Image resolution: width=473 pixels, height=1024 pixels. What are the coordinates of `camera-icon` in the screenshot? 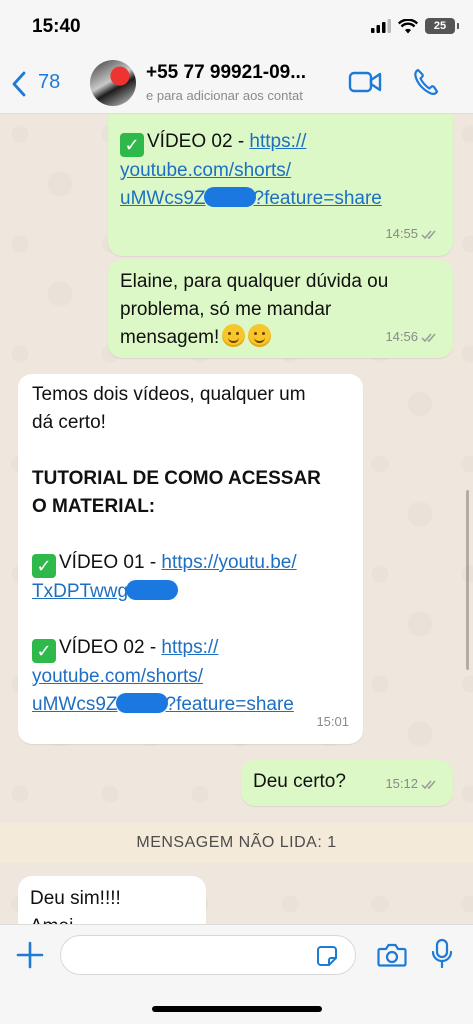 It's located at (392, 955).